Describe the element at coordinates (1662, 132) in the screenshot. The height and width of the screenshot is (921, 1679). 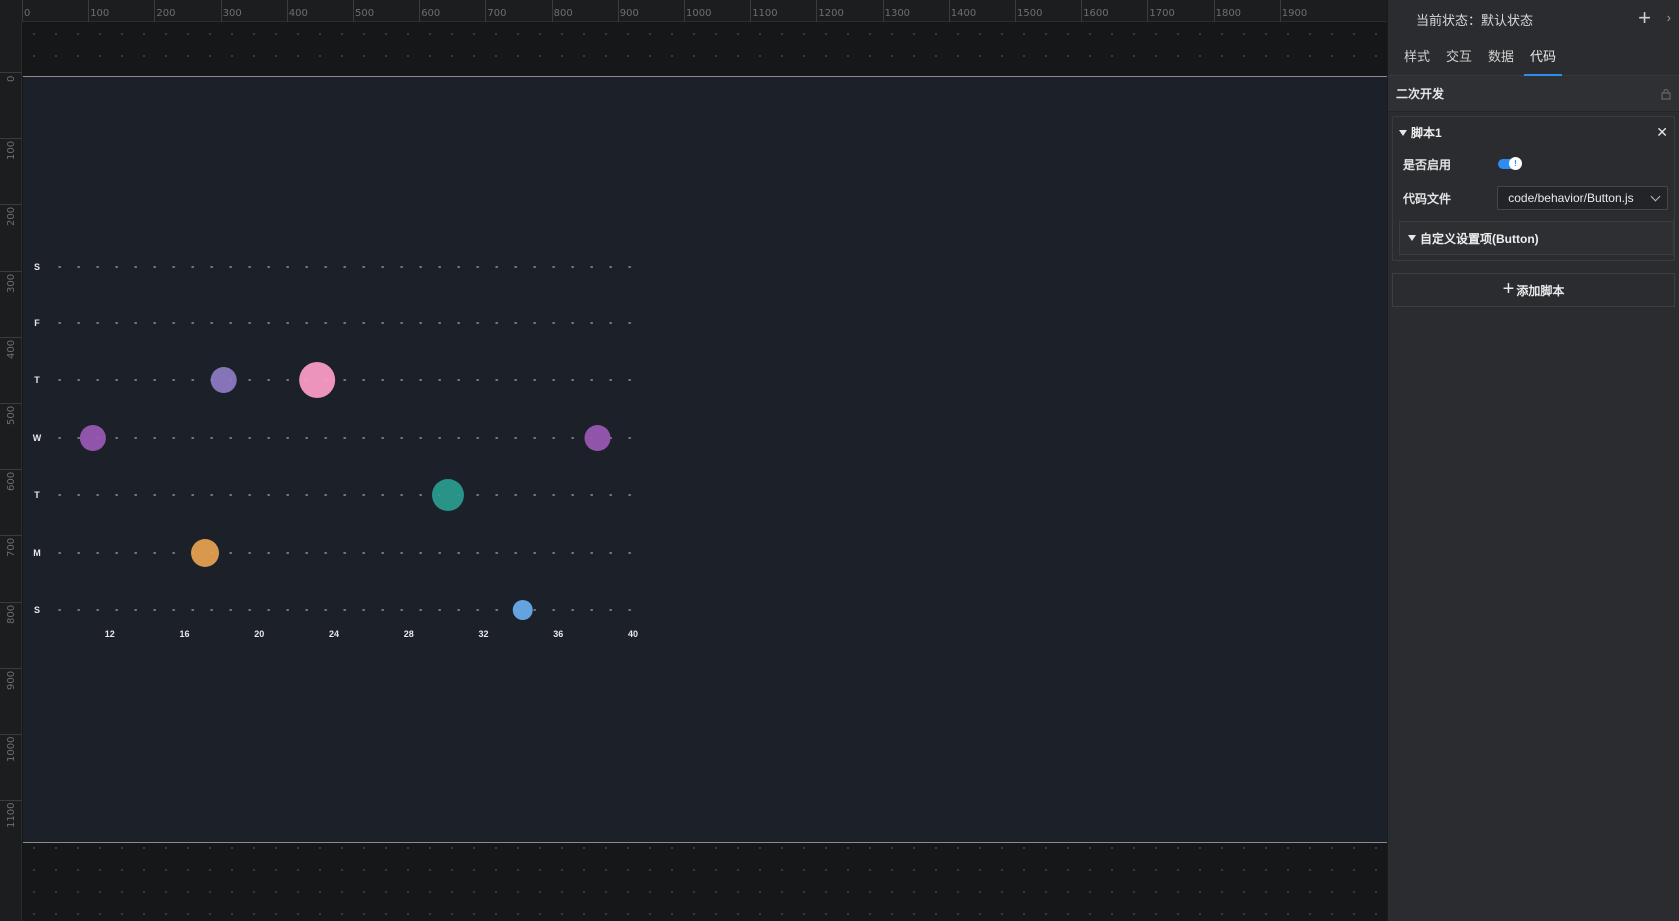
I see `close-icon: ✕` at that location.